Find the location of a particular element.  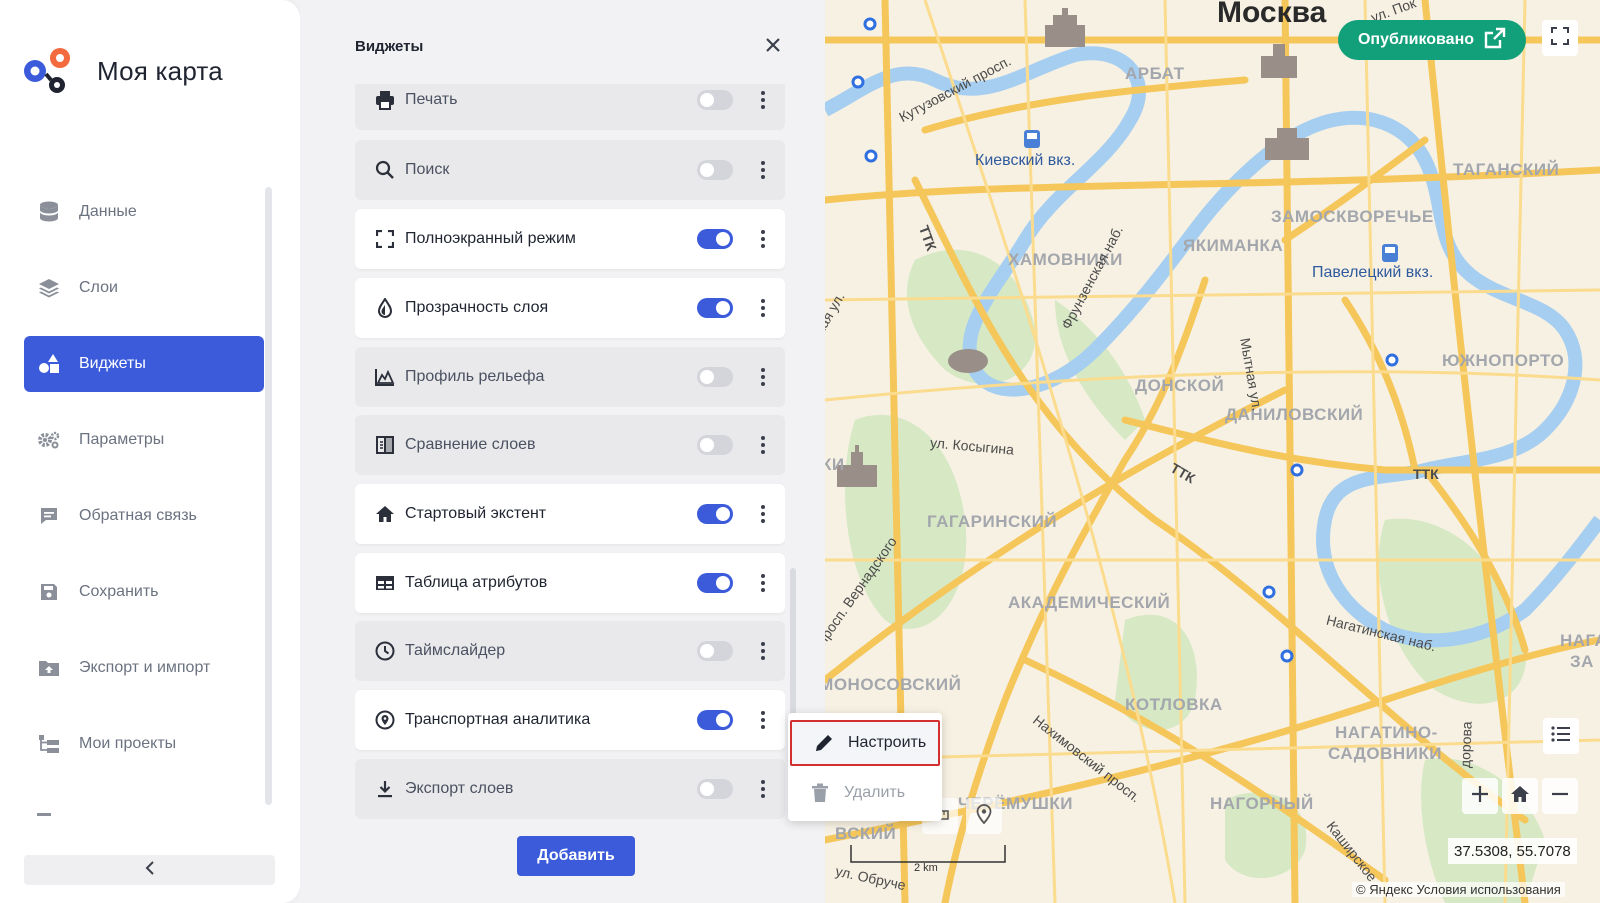

map-pin-button is located at coordinates (984, 816).